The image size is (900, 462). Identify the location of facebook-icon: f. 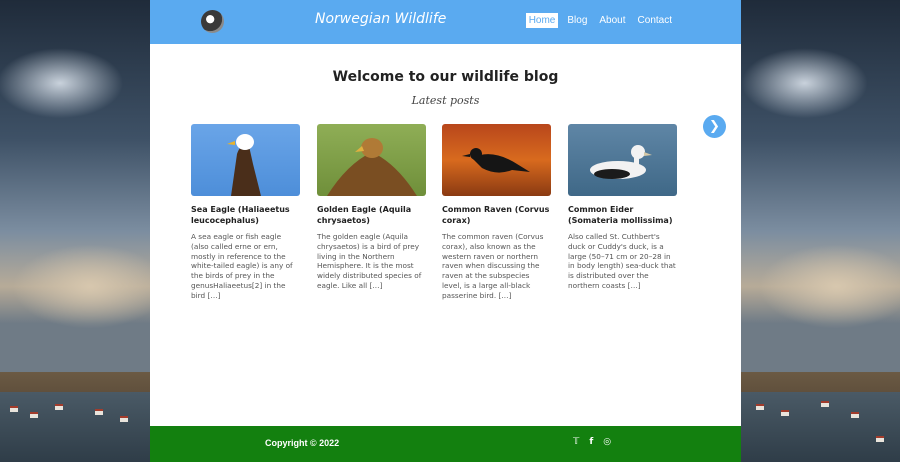
(591, 442).